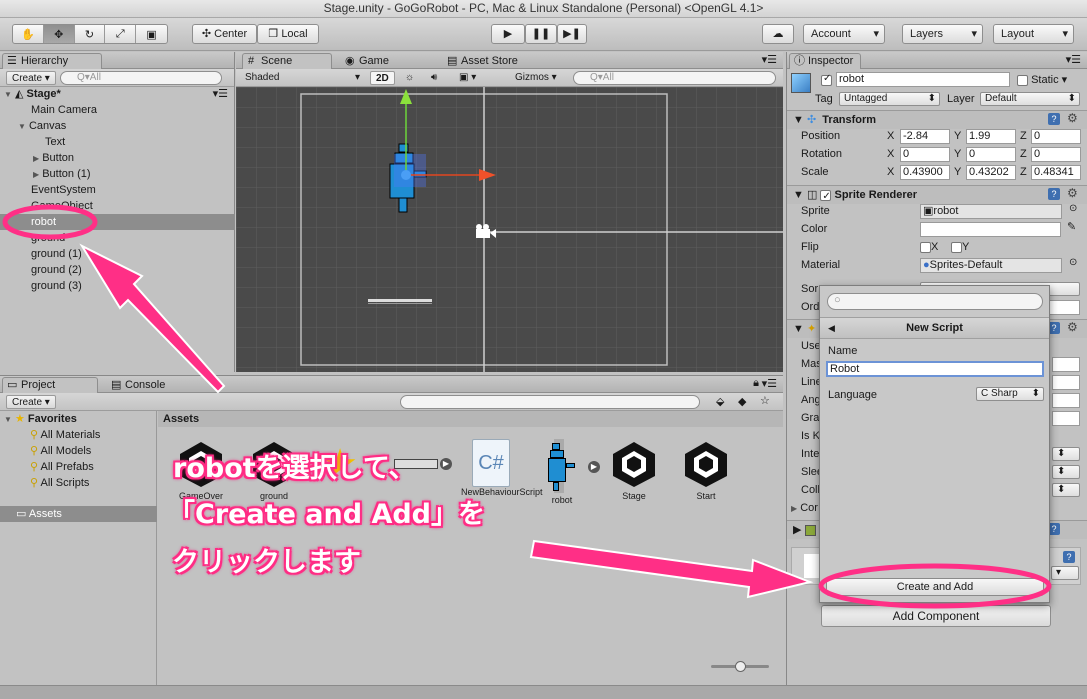 This screenshot has width=1087, height=699. What do you see at coordinates (294, 468) in the screenshot?
I see `annotation-line-1: robotを選択して、` at bounding box center [294, 468].